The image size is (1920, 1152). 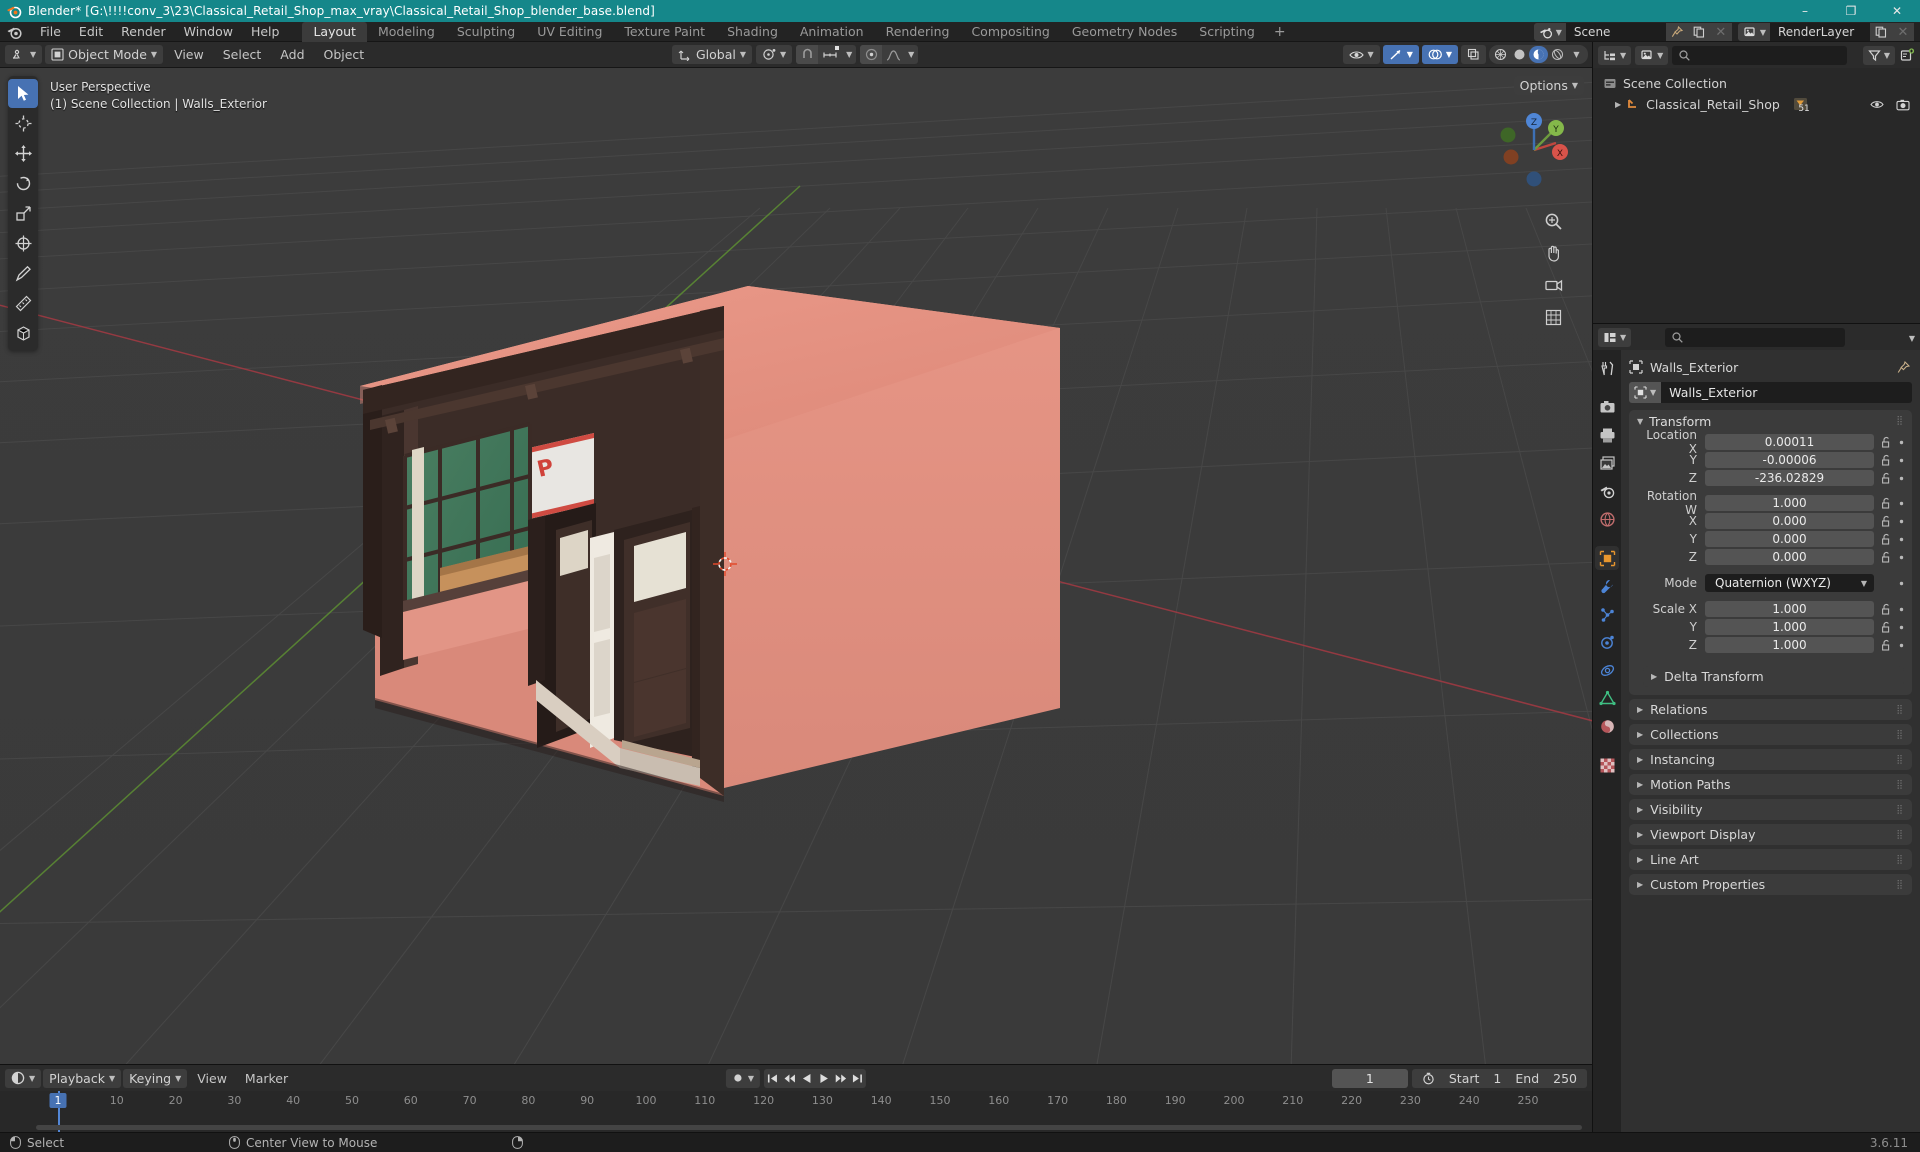 What do you see at coordinates (806, 1078) in the screenshot?
I see `play-reverse-icon` at bounding box center [806, 1078].